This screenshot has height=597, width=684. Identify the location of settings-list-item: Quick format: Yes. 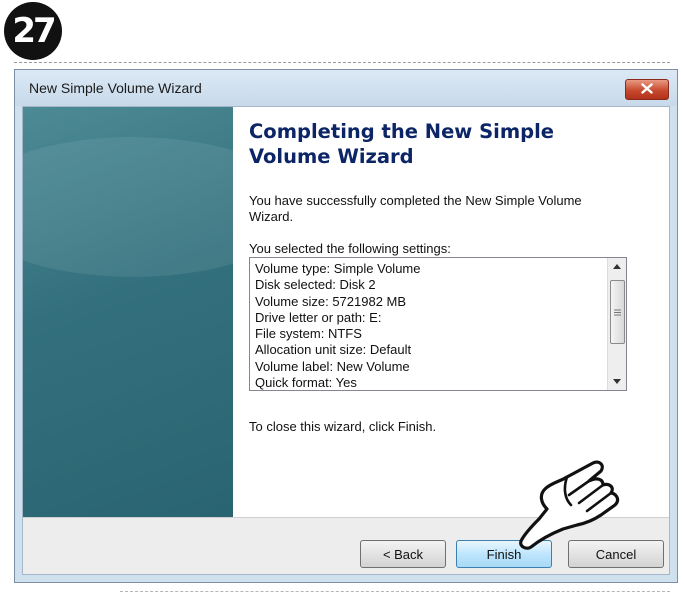
(306, 383).